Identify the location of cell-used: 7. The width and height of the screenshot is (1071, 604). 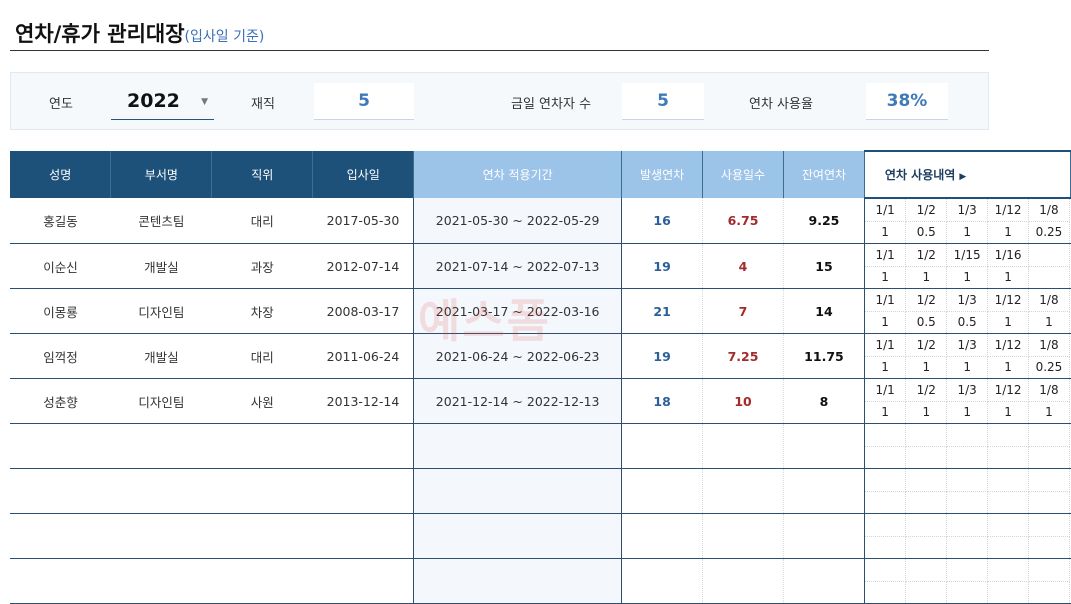
(743, 311).